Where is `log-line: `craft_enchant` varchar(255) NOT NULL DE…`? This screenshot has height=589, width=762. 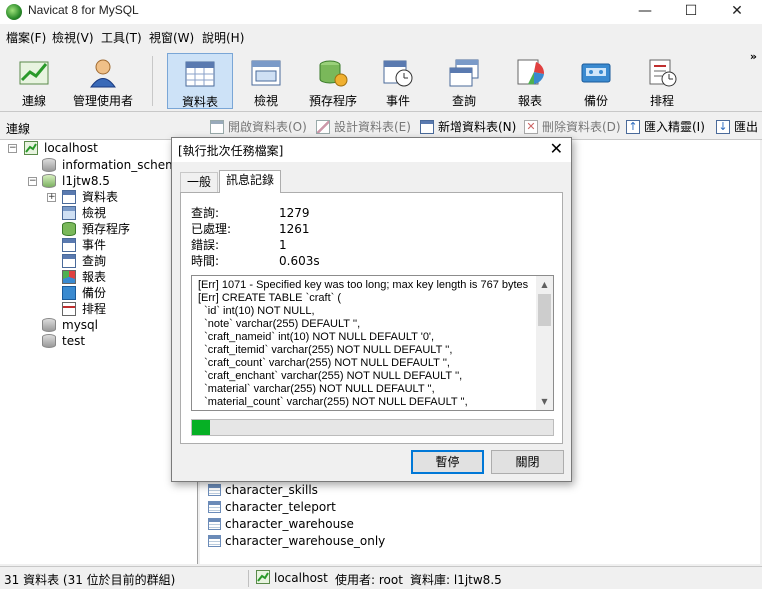
log-line: `craft_enchant` varchar(255) NOT NULL DE… is located at coordinates (330, 376).